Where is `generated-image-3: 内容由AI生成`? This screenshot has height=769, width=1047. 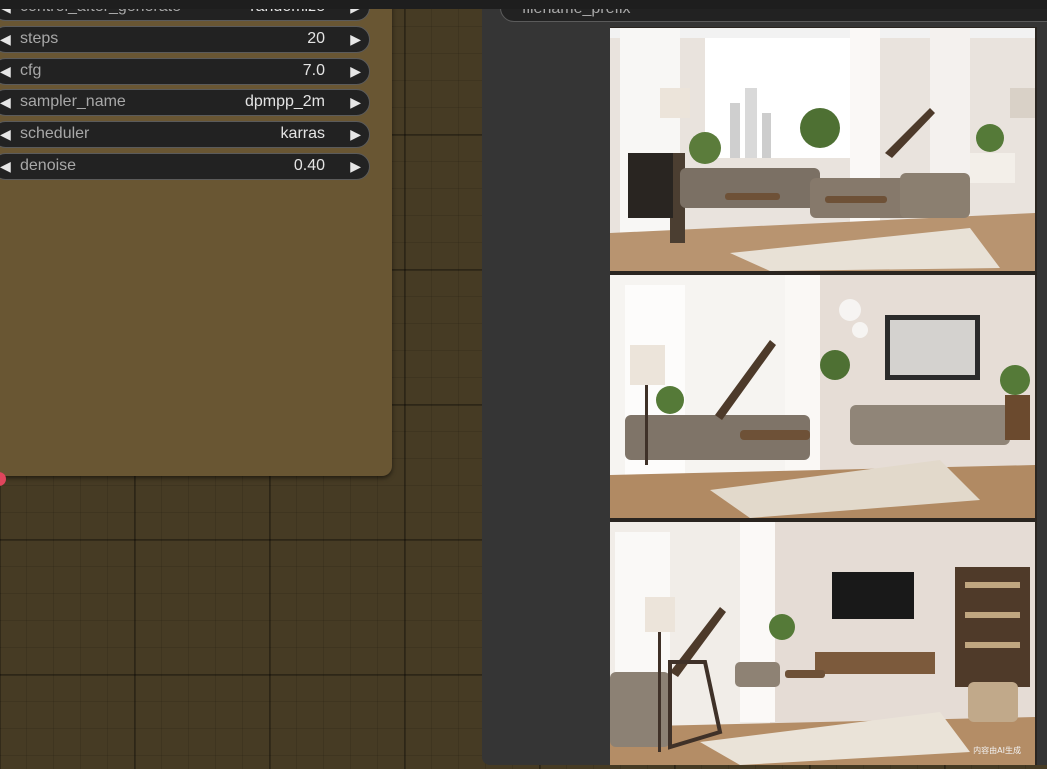
generated-image-3: 内容由AI生成 is located at coordinates (822, 643).